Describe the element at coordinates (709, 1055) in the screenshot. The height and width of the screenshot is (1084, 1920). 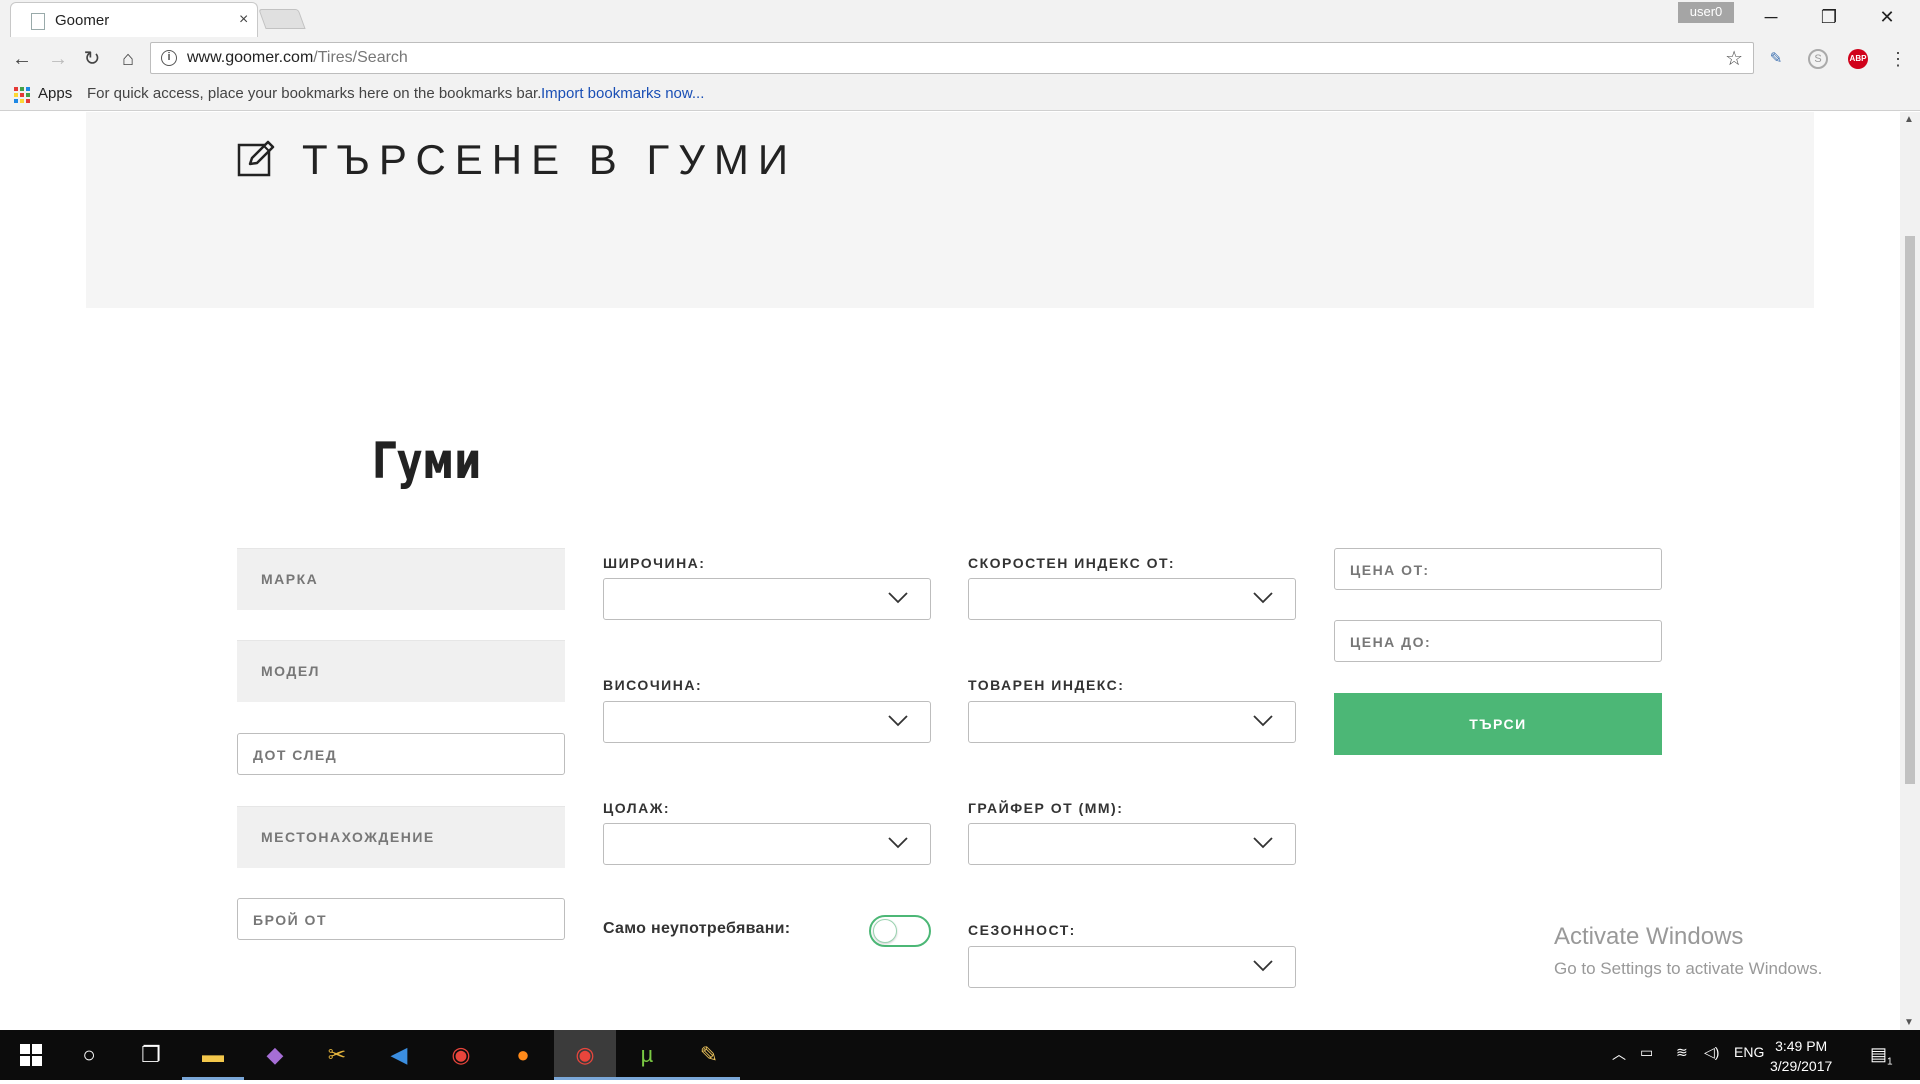
I see `paint-icon: ✎` at that location.